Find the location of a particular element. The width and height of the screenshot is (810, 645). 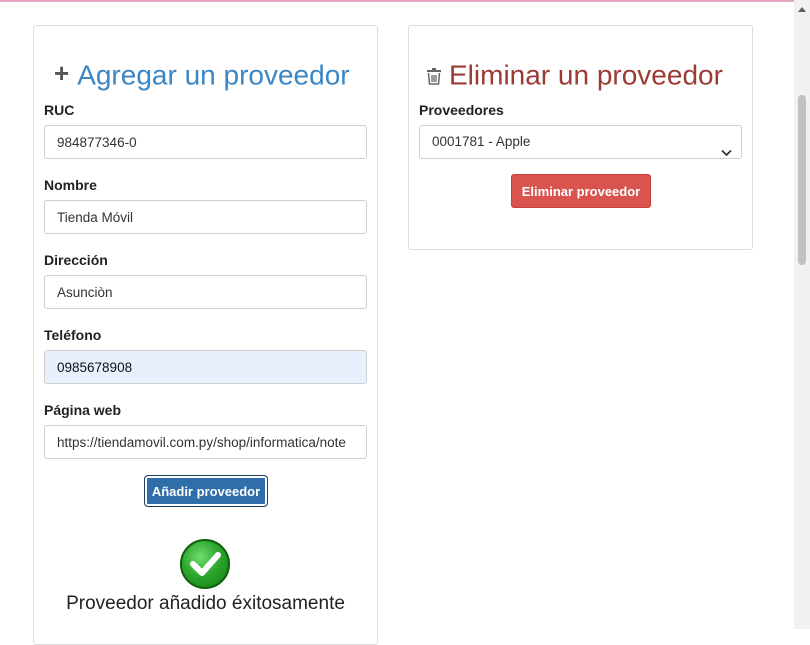

delete-supplier-button: Eliminar proveedor is located at coordinates (581, 191).